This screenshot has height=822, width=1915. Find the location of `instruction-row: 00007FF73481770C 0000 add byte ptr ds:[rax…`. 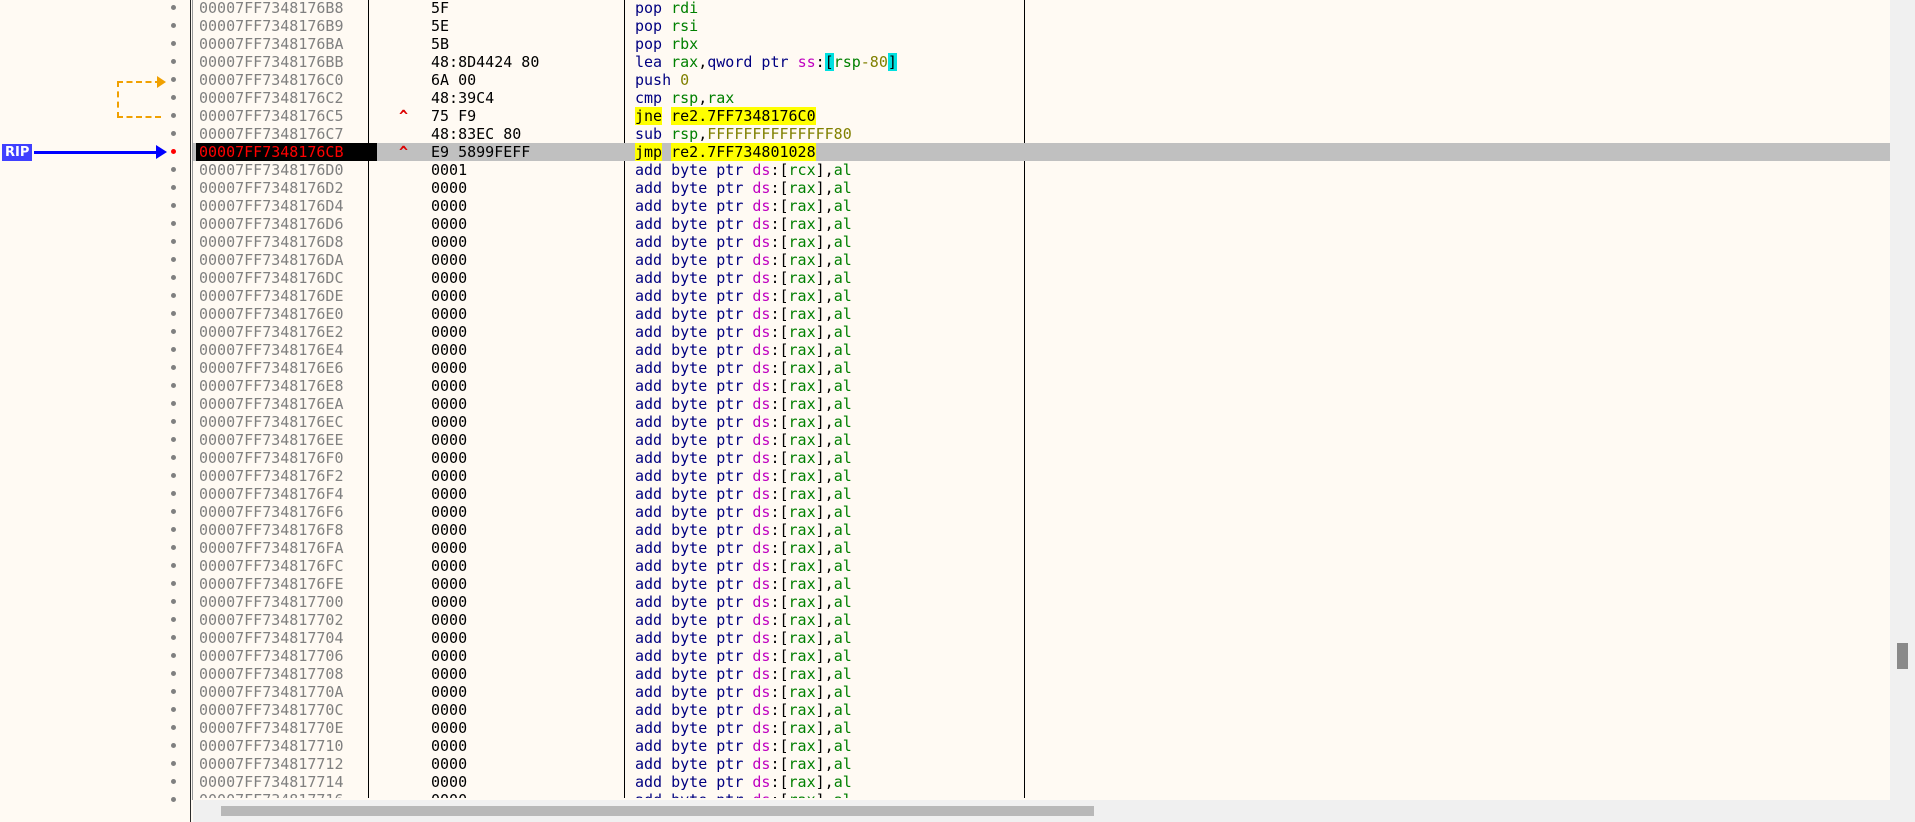

instruction-row: 00007FF73481770C 0000 add byte ptr ds:[rax… is located at coordinates (1041, 710).